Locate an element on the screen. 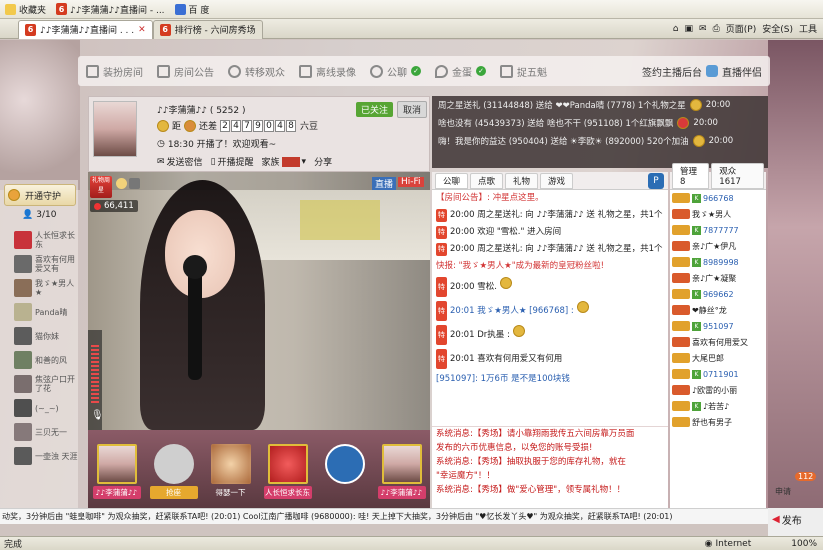 This screenshot has width=823, height=550. send-private-message: ✉ 发送密信 is located at coordinates (180, 162).